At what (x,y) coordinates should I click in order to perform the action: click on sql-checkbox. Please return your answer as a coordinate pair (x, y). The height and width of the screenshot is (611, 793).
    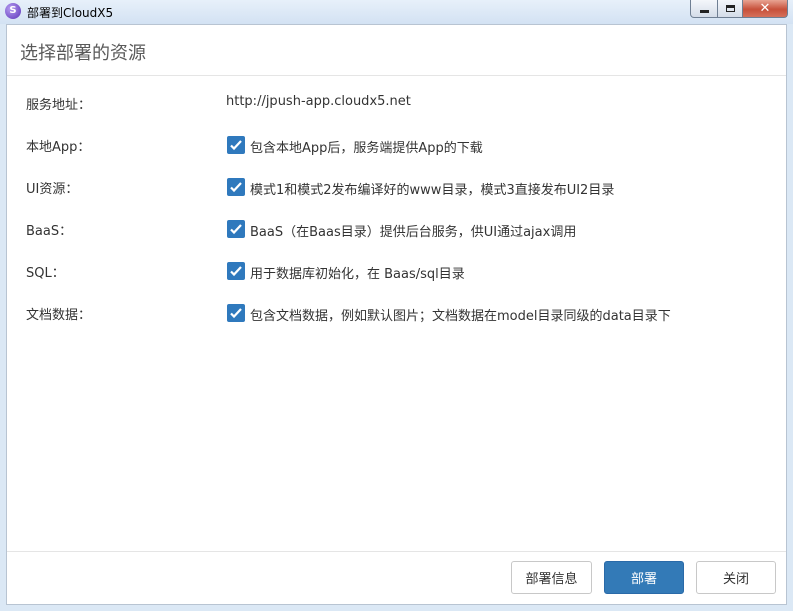
    Looking at the image, I should click on (236, 271).